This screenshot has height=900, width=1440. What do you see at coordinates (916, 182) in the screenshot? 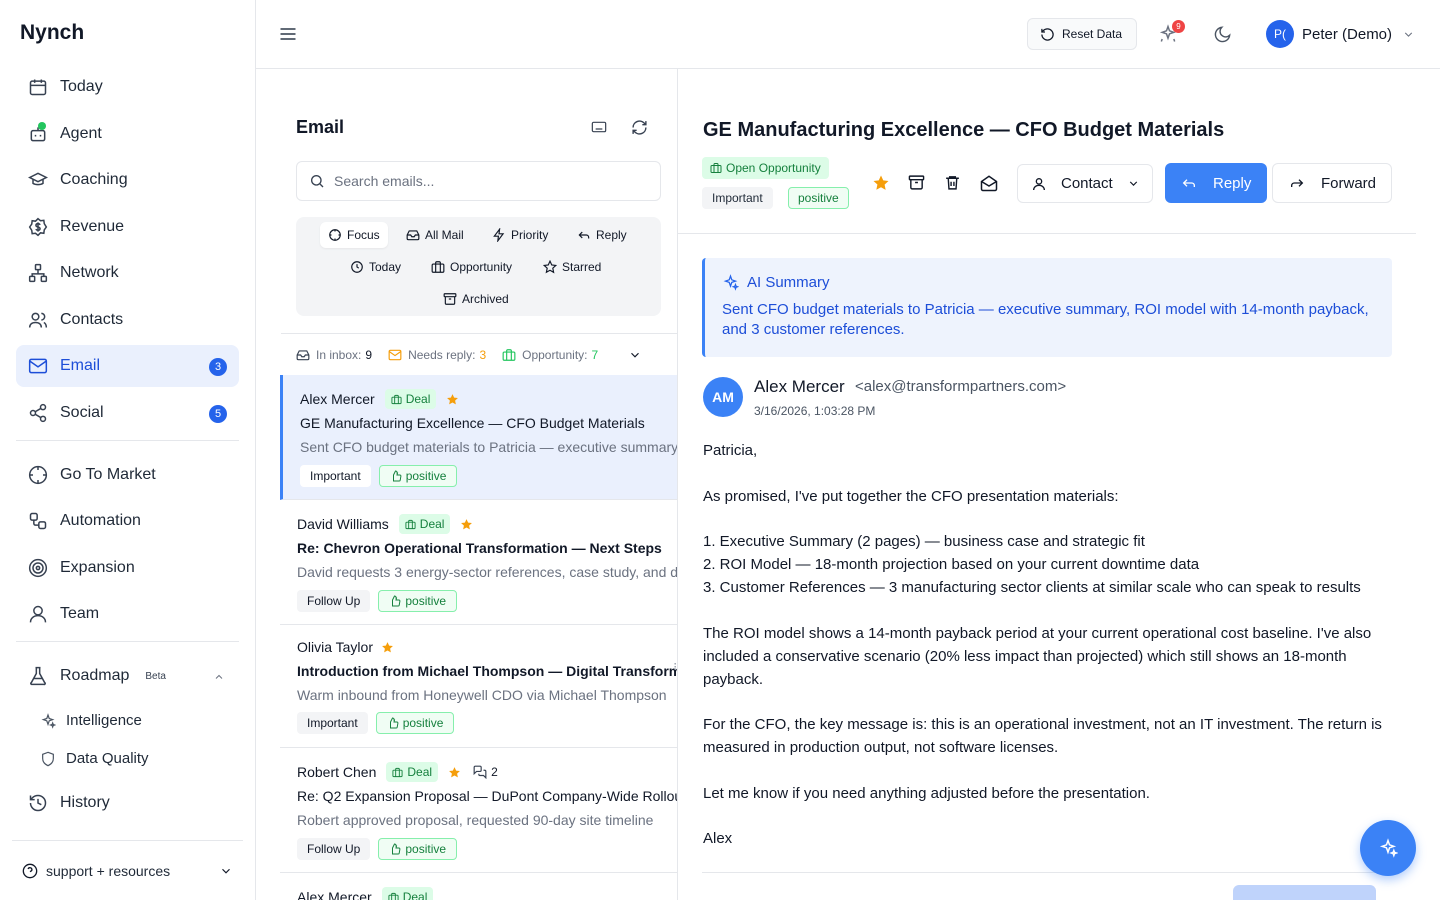
I see `archive-icon` at bounding box center [916, 182].